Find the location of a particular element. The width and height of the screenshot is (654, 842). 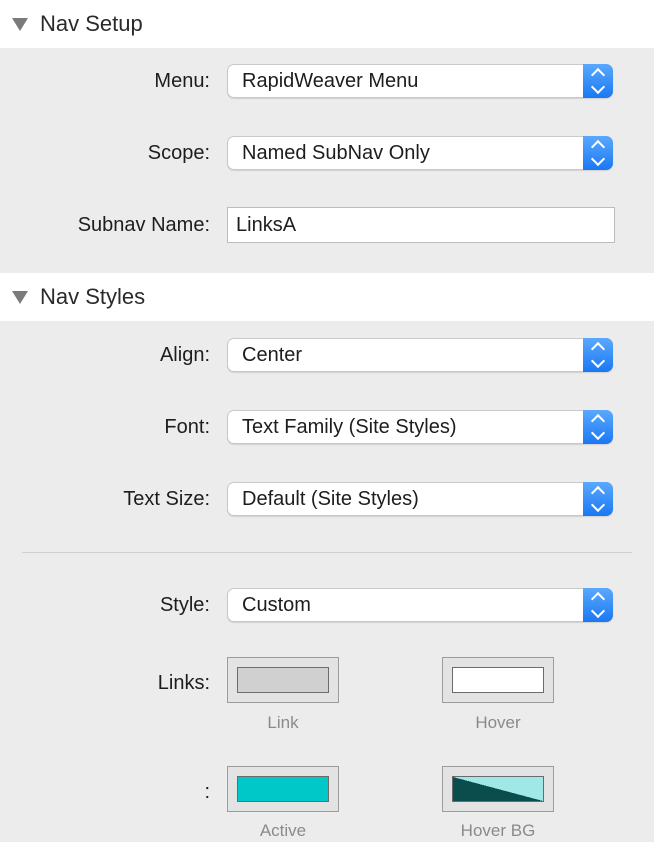

style-label: Style: is located at coordinates (184, 604).